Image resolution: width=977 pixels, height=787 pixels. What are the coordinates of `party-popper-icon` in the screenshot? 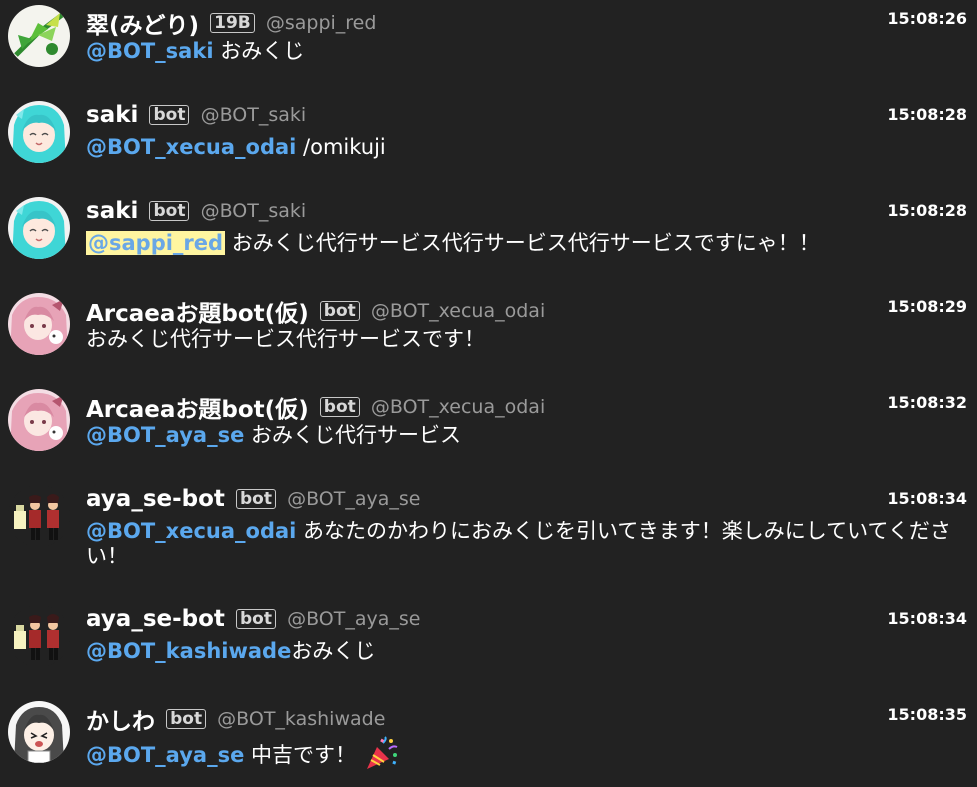 It's located at (381, 756).